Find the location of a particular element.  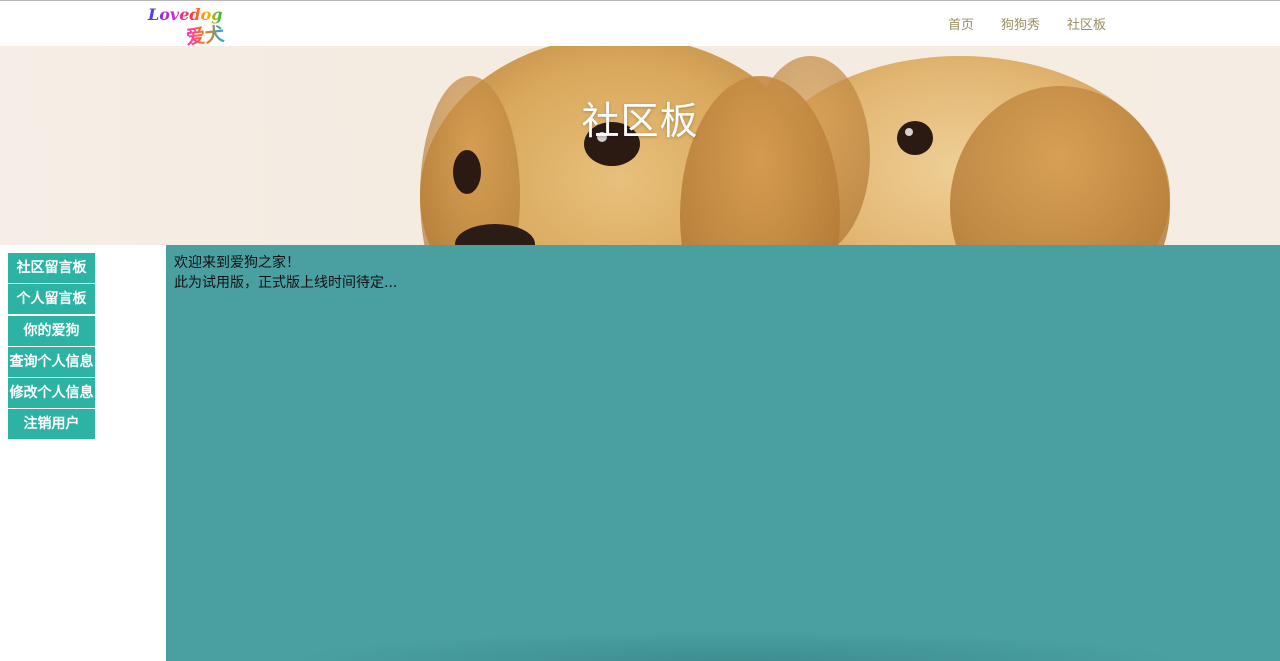

welcome-text: 欢迎来到爱狗之家！ is located at coordinates (237, 263).